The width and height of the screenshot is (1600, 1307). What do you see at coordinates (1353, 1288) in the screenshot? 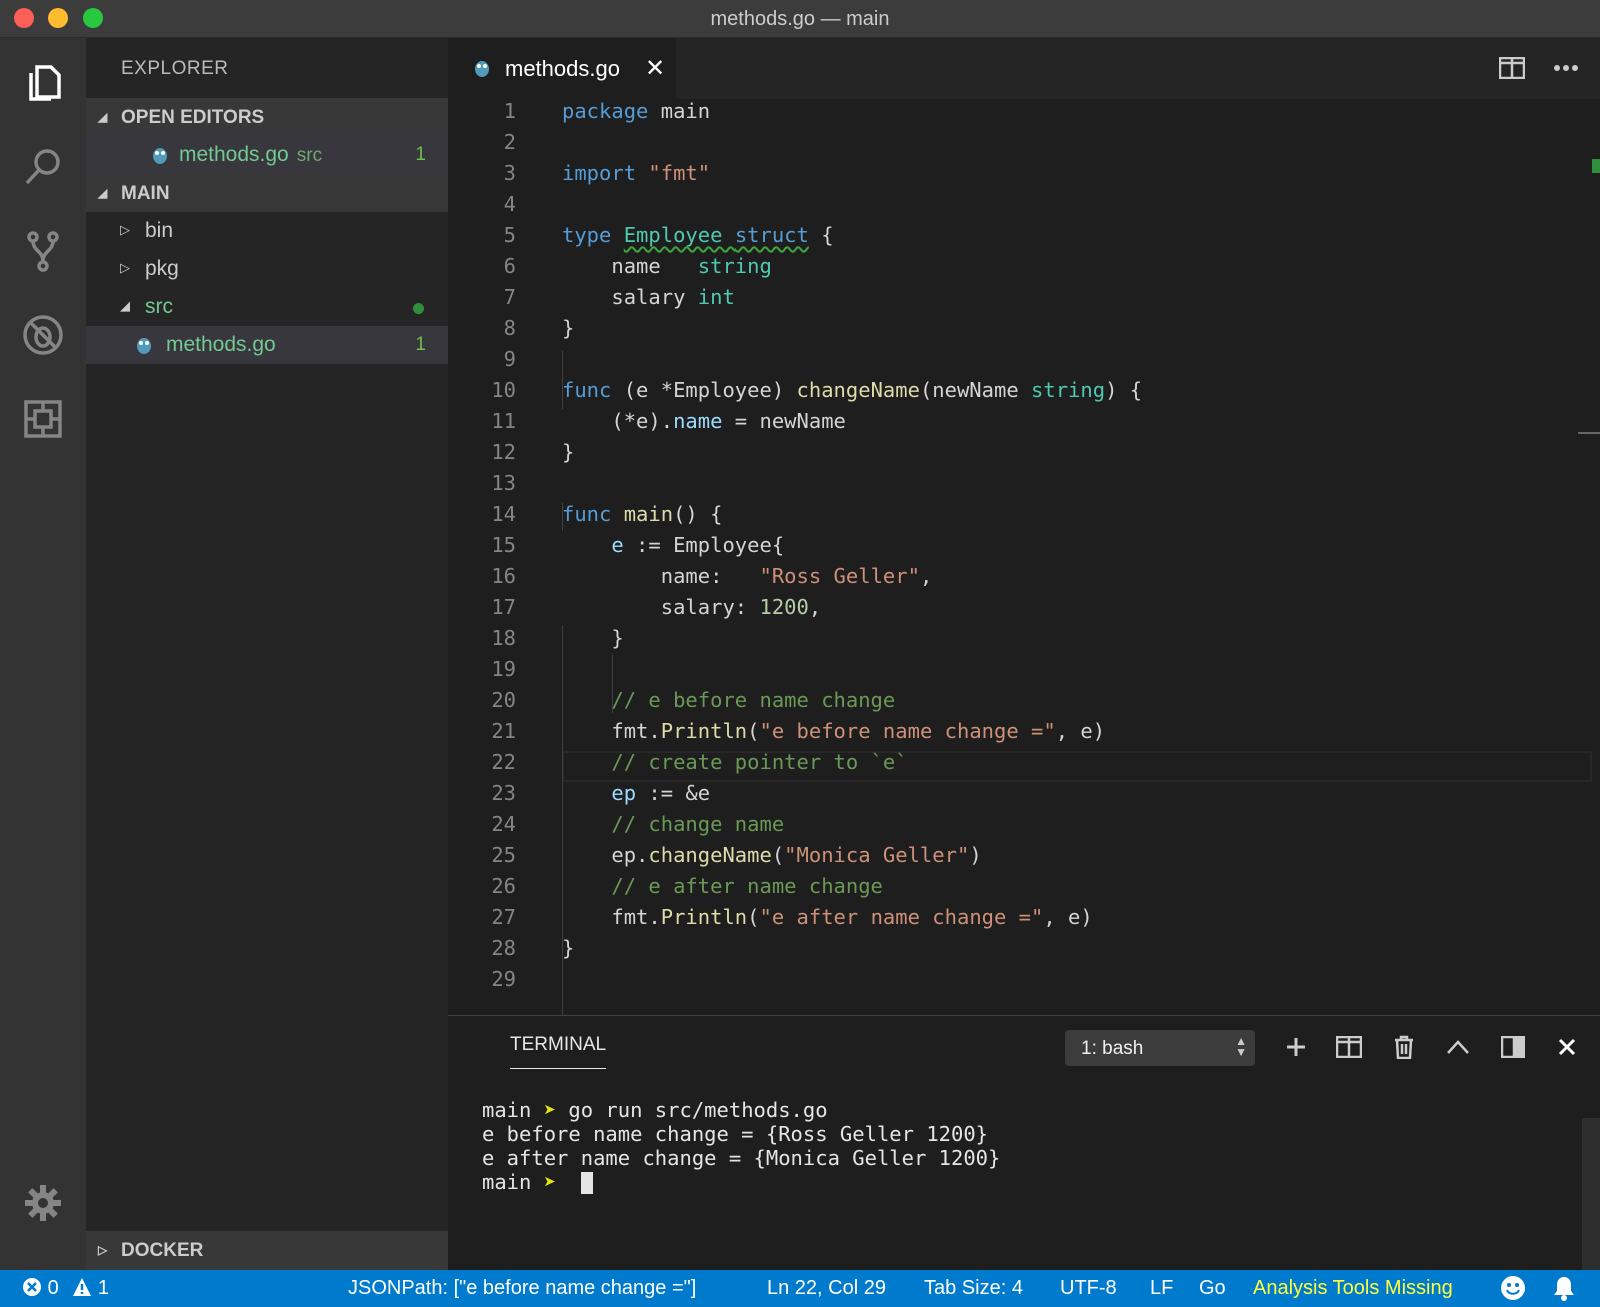
I see `analysis-tools-warning: Analysis Tools Missing` at bounding box center [1353, 1288].